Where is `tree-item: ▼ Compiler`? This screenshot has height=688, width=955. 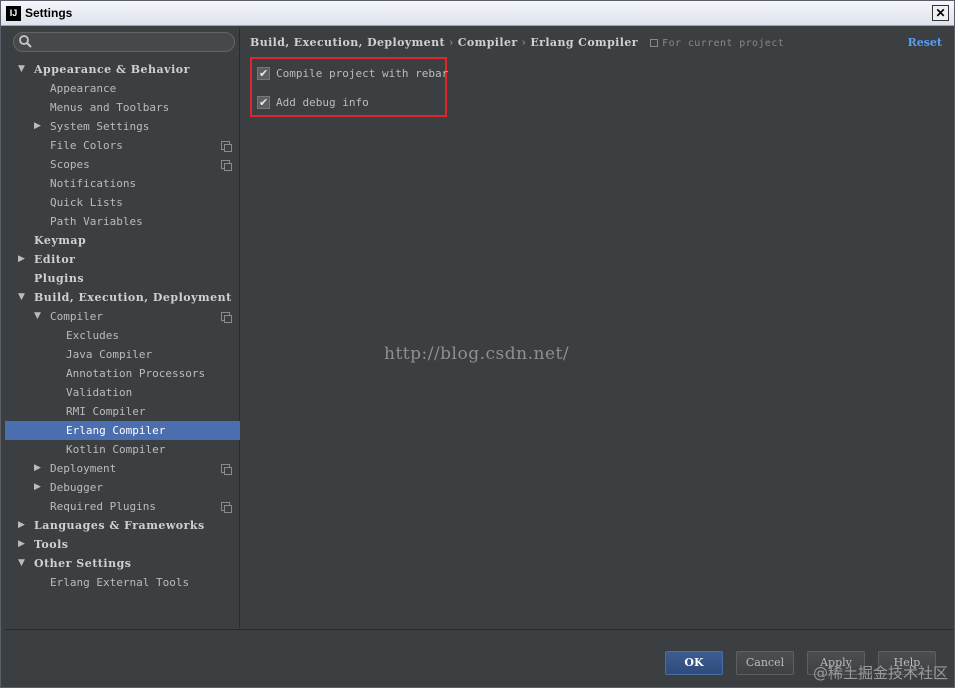
tree-item: ▼ Compiler is located at coordinates (122, 316).